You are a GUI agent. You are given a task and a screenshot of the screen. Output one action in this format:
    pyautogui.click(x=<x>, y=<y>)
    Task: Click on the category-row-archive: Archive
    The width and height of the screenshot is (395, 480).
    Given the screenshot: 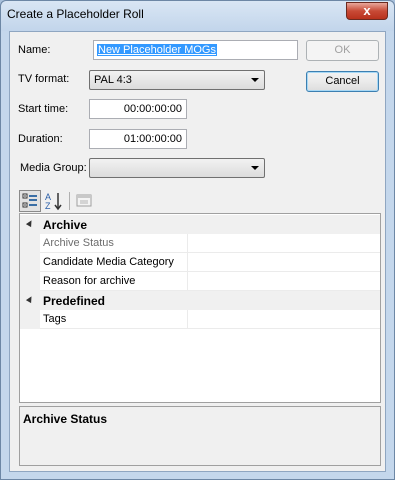 What is the action you would take?
    pyautogui.click(x=200, y=224)
    